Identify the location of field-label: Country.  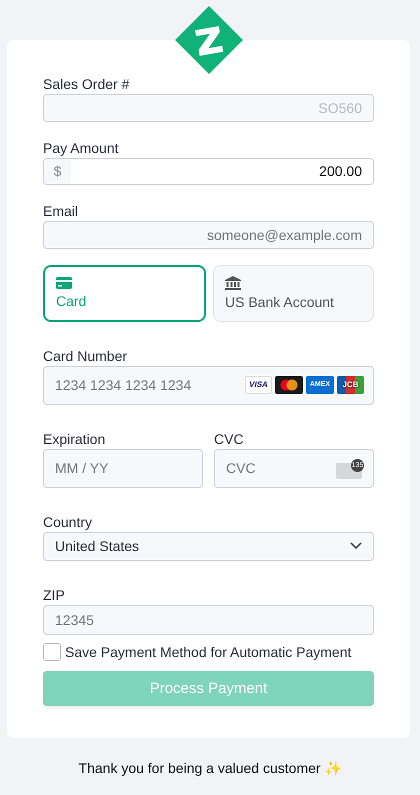
(68, 522).